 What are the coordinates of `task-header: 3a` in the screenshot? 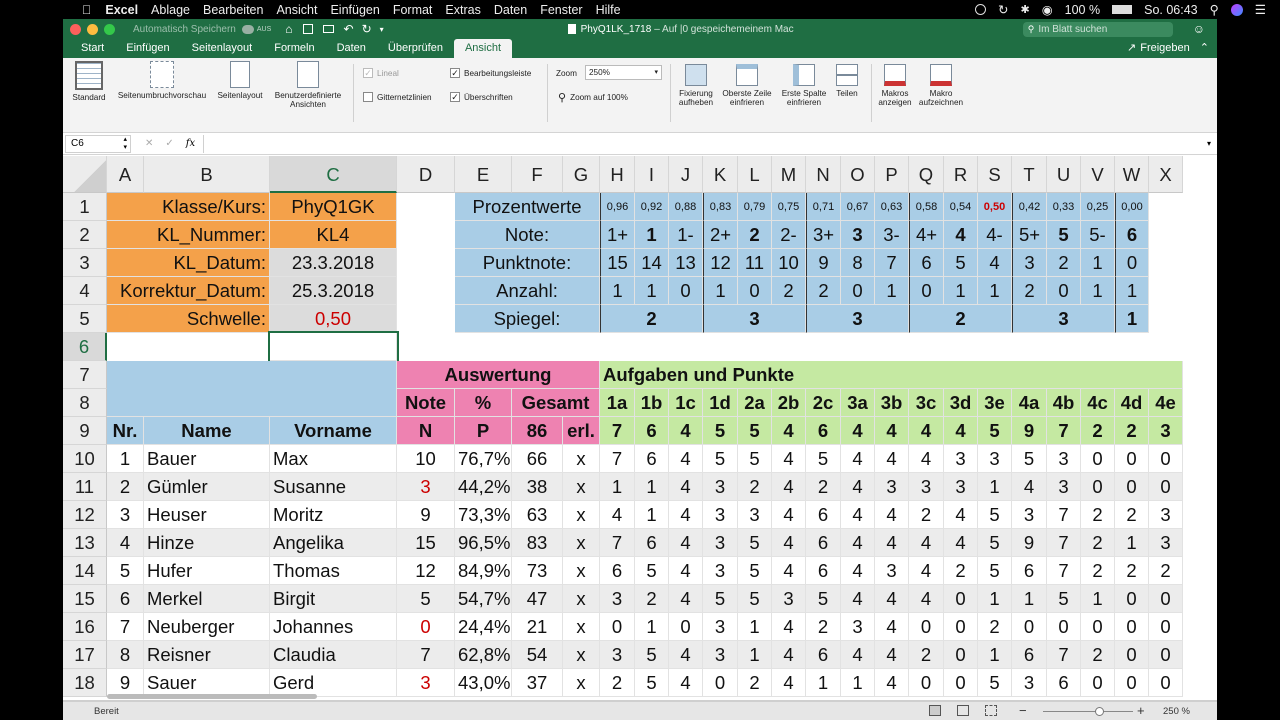 It's located at (858, 403).